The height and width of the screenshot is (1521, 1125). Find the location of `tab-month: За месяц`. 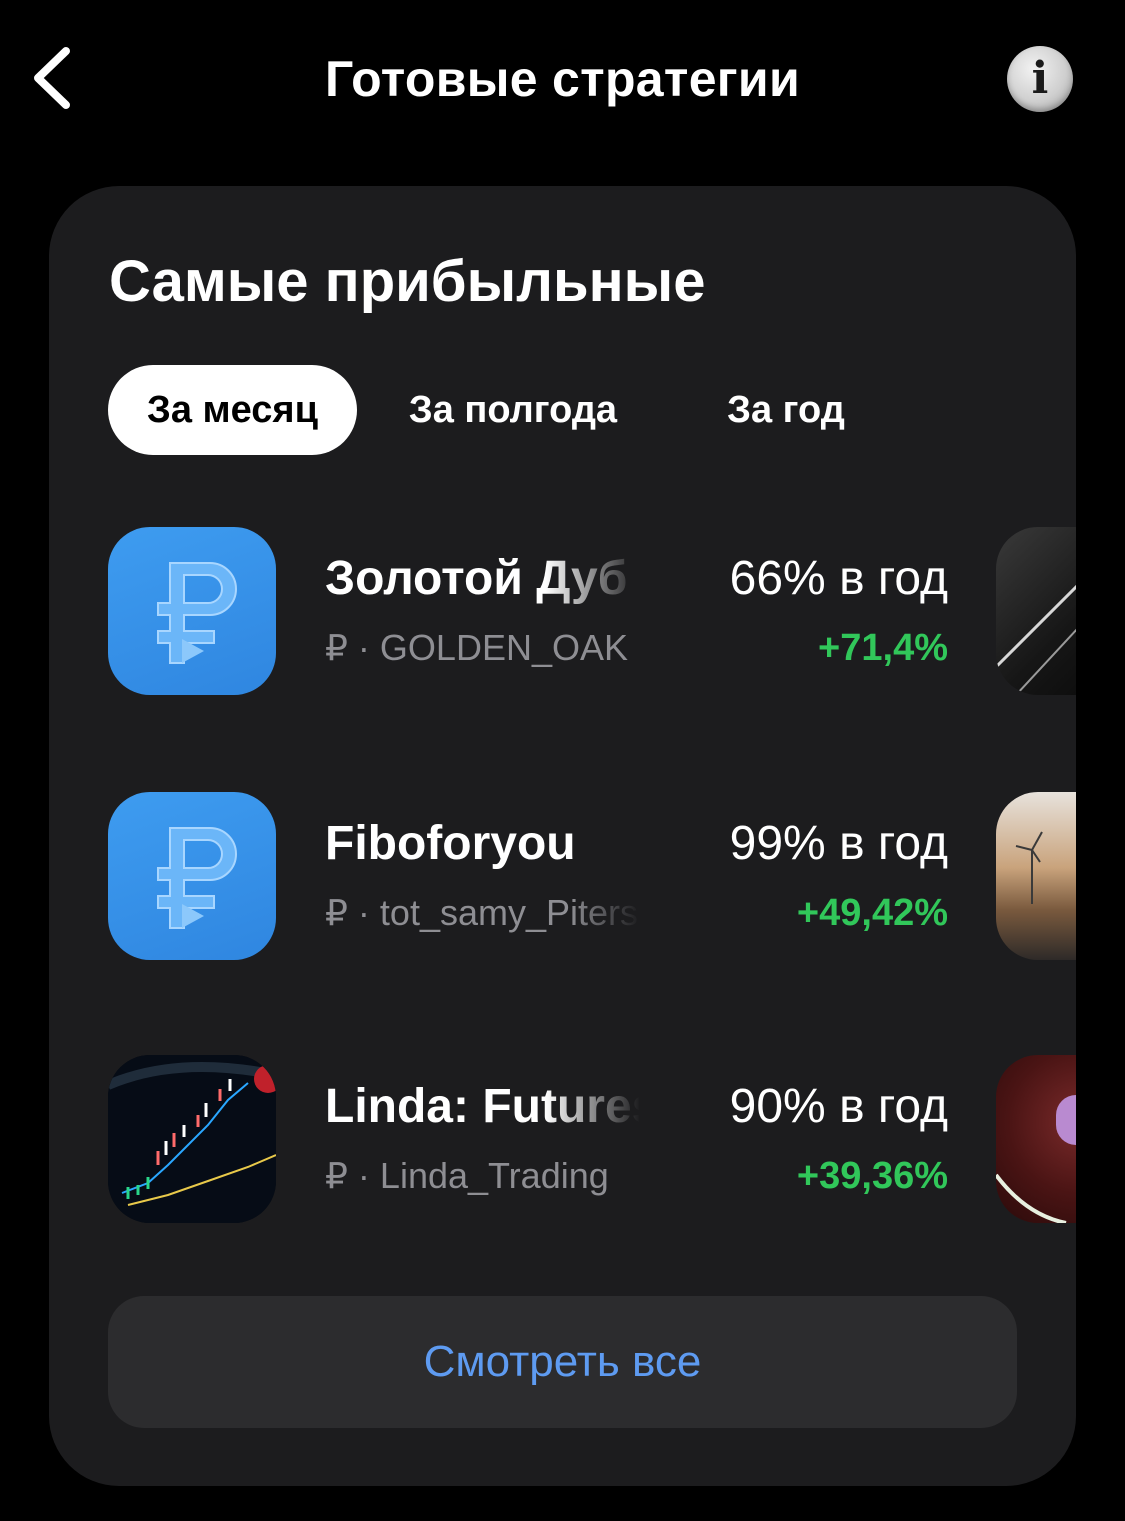

tab-month: За месяц is located at coordinates (232, 410).